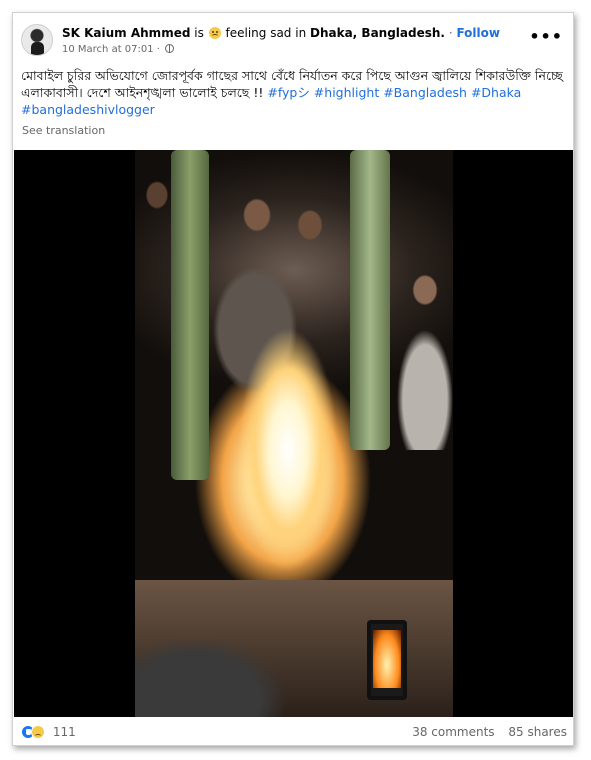 This screenshot has height=760, width=591. I want to click on sad-reaction-icon, so click(38, 732).